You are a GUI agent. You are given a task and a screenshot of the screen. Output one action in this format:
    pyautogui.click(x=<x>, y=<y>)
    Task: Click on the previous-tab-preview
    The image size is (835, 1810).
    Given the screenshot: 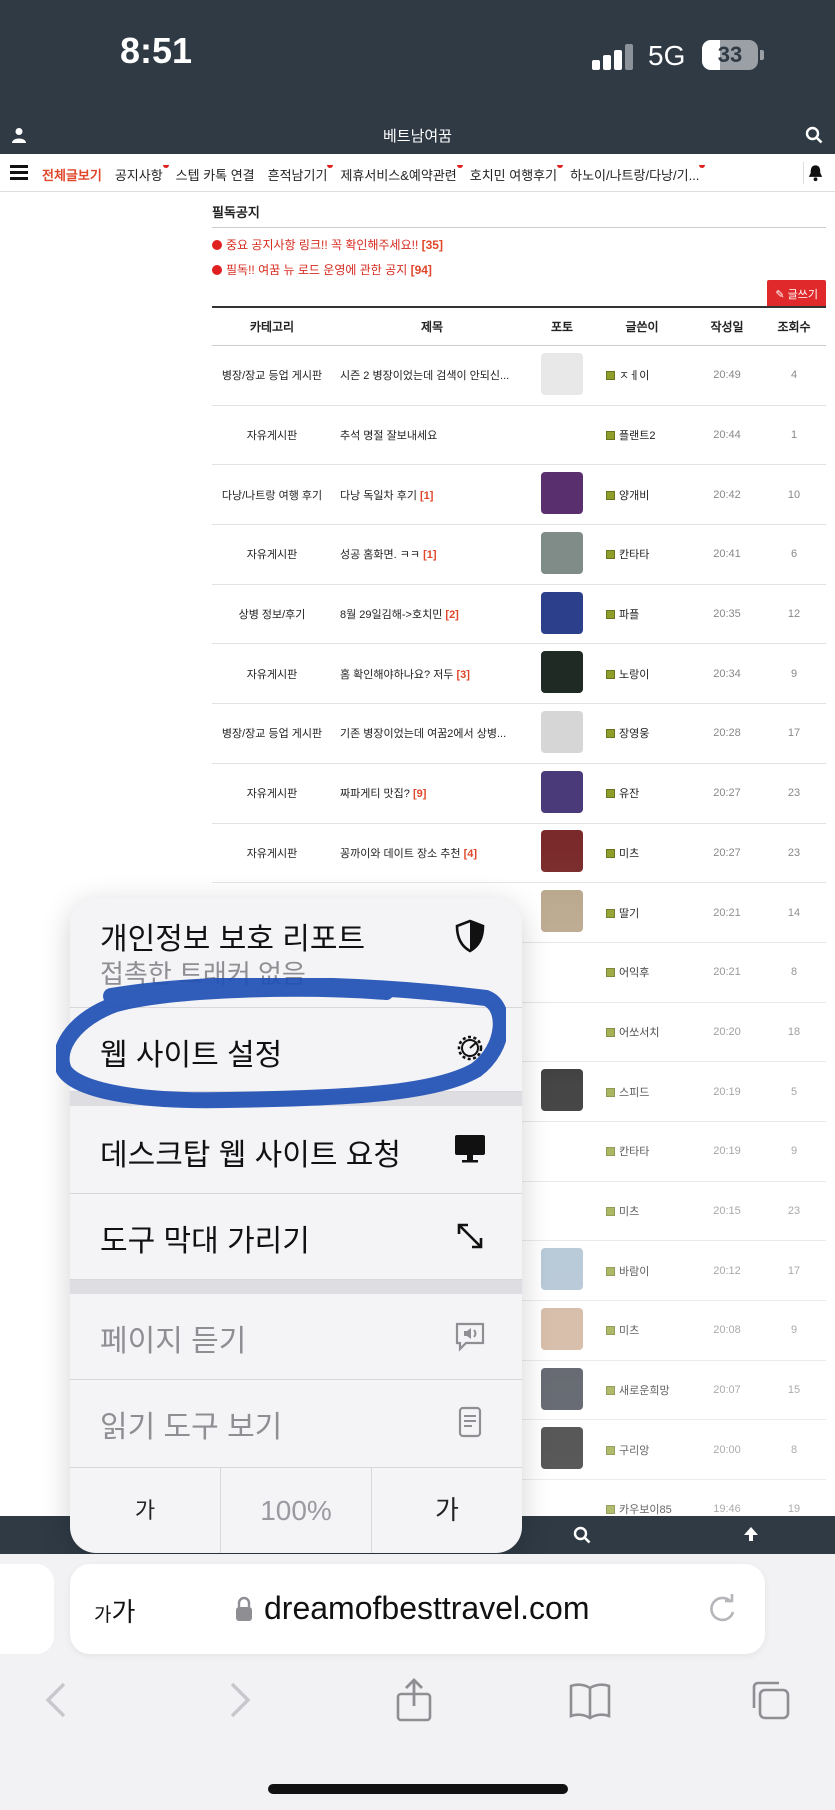 What is the action you would take?
    pyautogui.click(x=27, y=1609)
    